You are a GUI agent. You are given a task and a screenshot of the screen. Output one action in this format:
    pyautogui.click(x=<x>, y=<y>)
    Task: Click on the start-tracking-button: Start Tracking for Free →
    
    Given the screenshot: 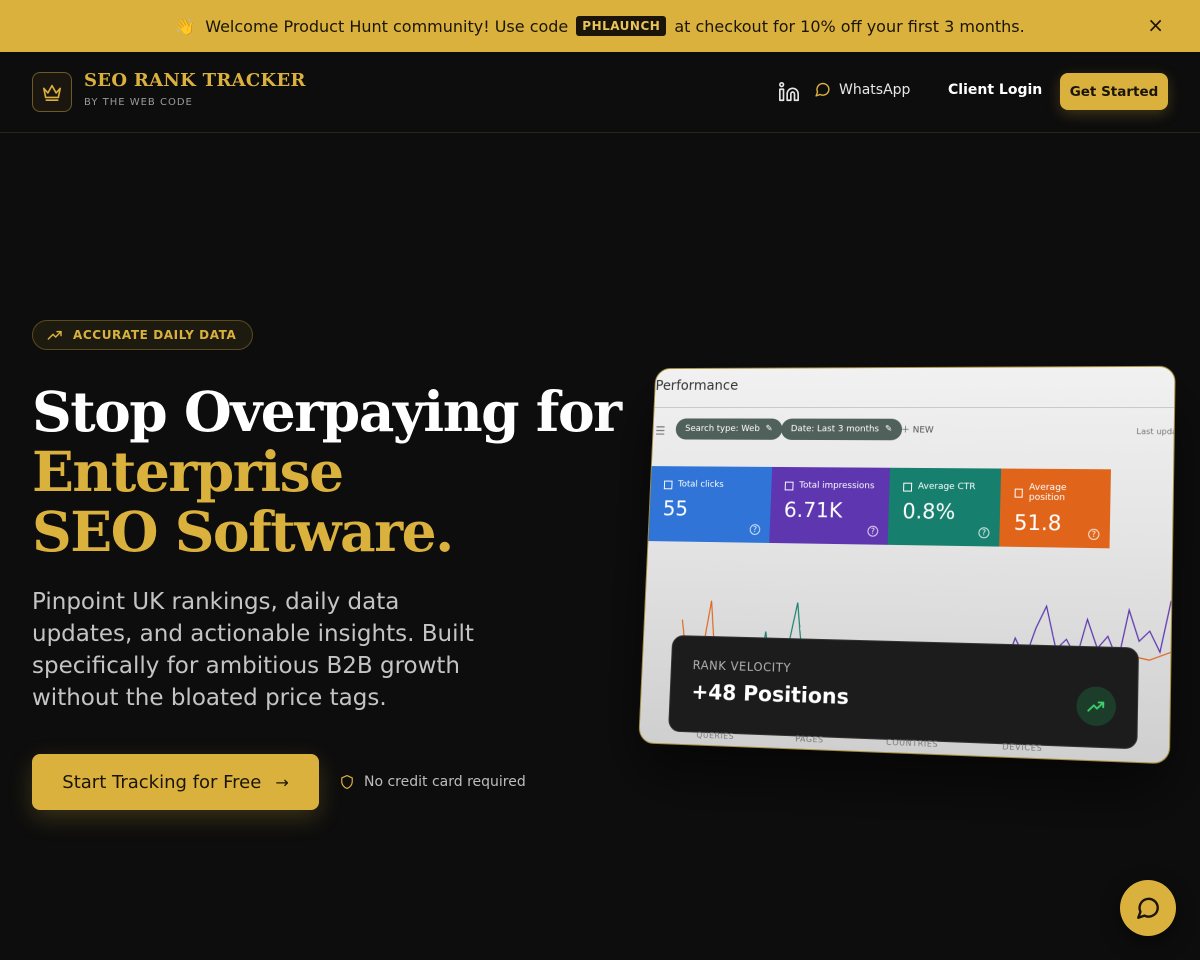 What is the action you would take?
    pyautogui.click(x=175, y=782)
    